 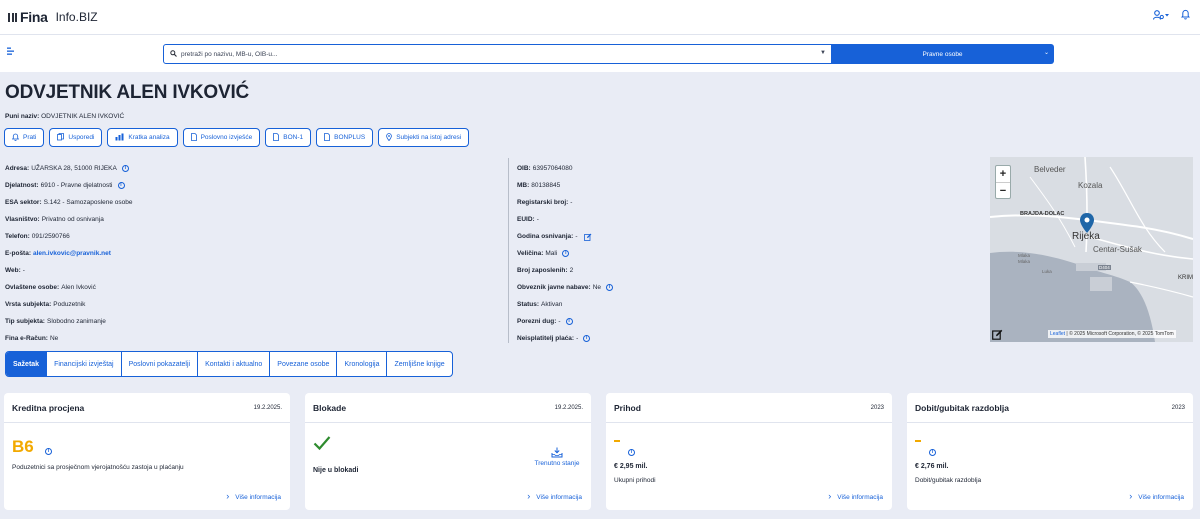 I want to click on compare-button: Usporedi, so click(x=76, y=137).